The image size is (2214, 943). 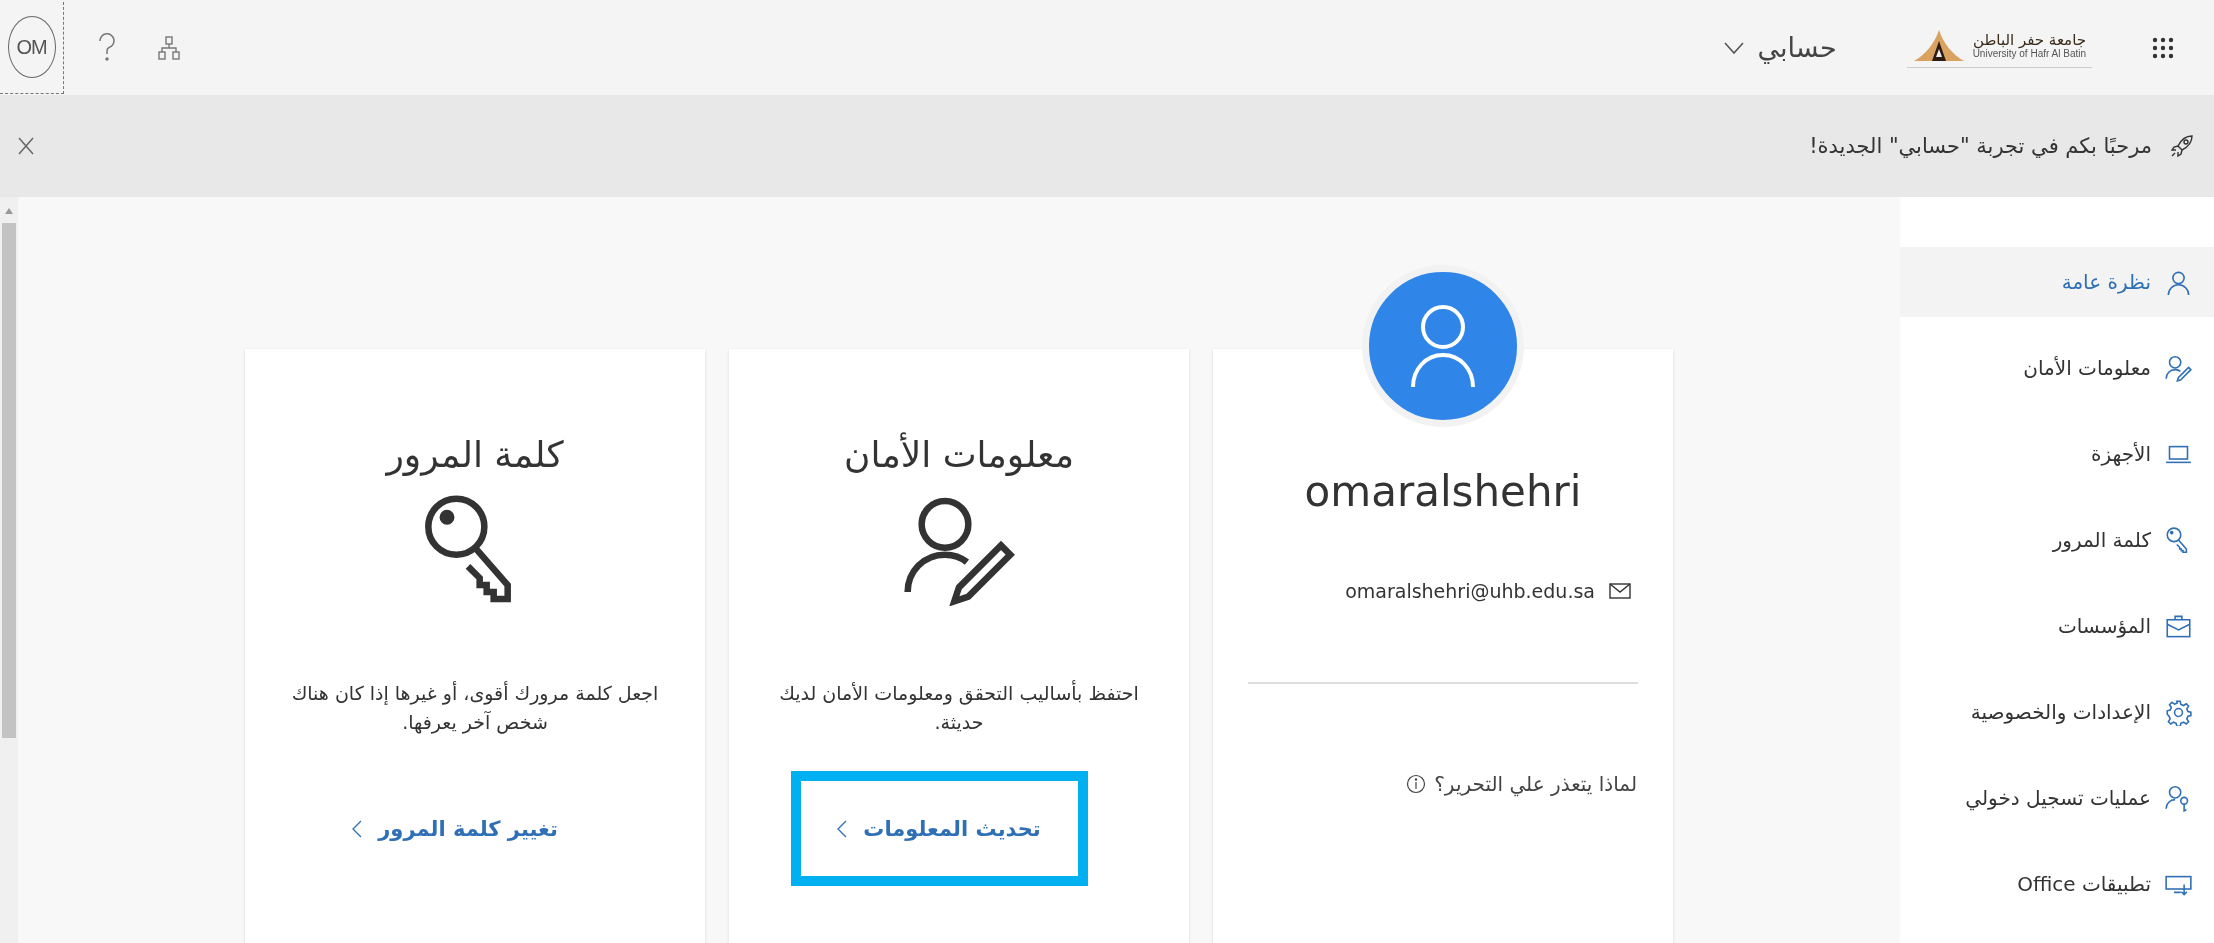 I want to click on nav-item: عمليات تسجيل دخولي, so click(x=2057, y=798).